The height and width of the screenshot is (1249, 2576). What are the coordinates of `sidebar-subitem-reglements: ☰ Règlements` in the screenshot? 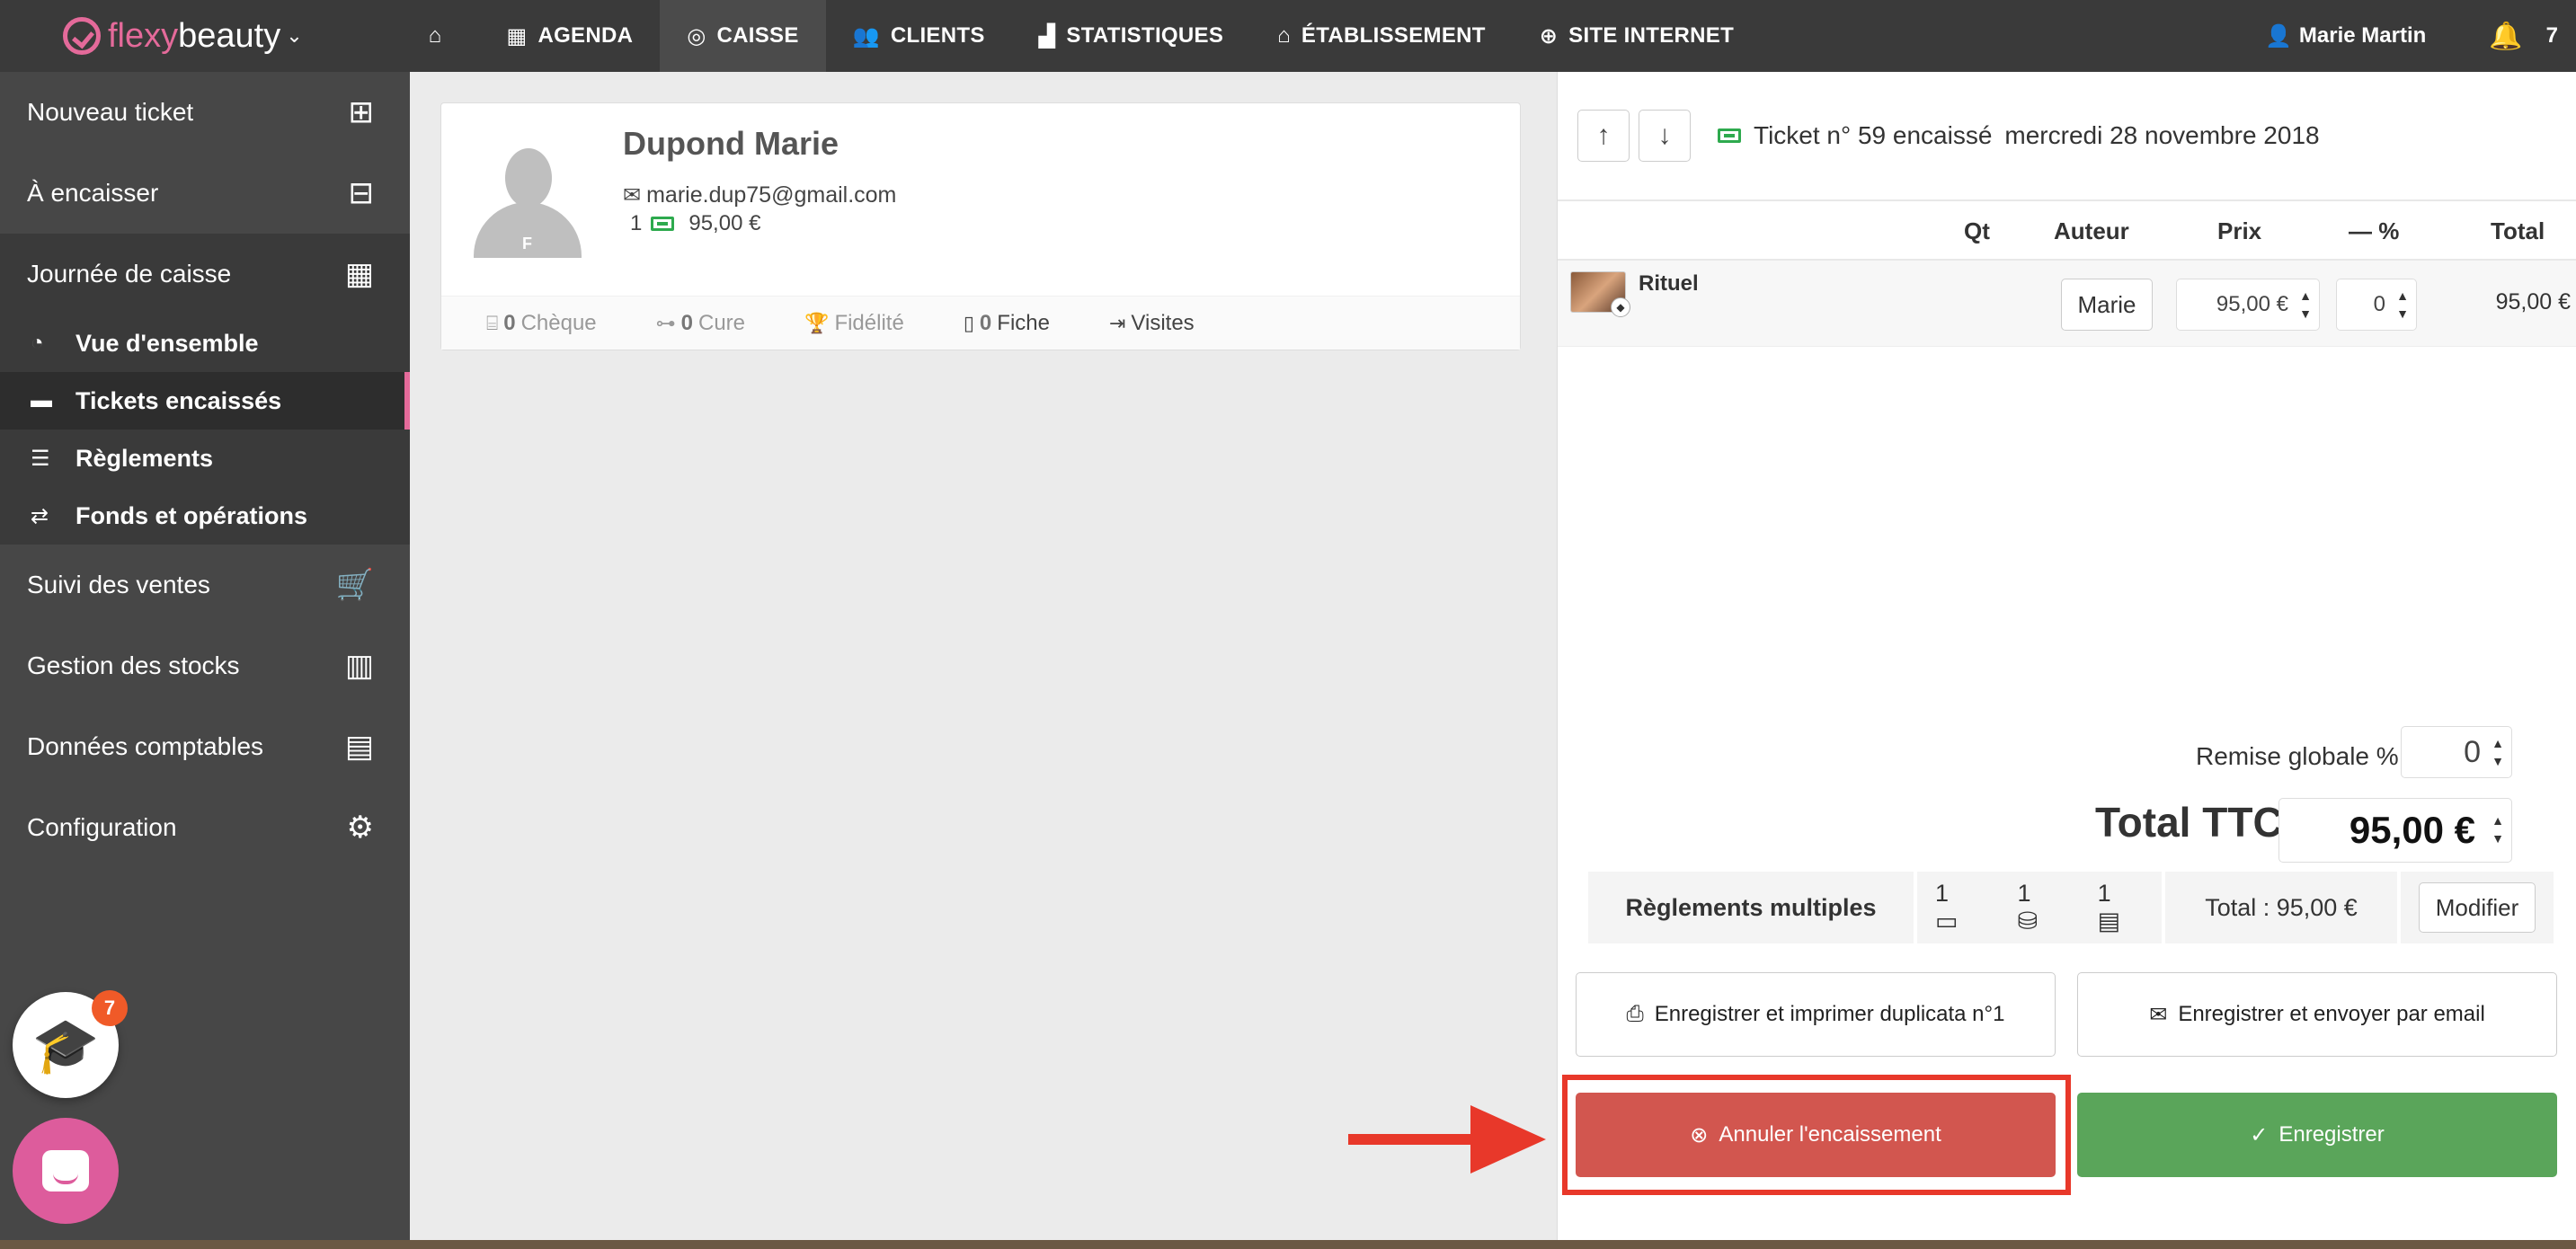 It's located at (205, 458).